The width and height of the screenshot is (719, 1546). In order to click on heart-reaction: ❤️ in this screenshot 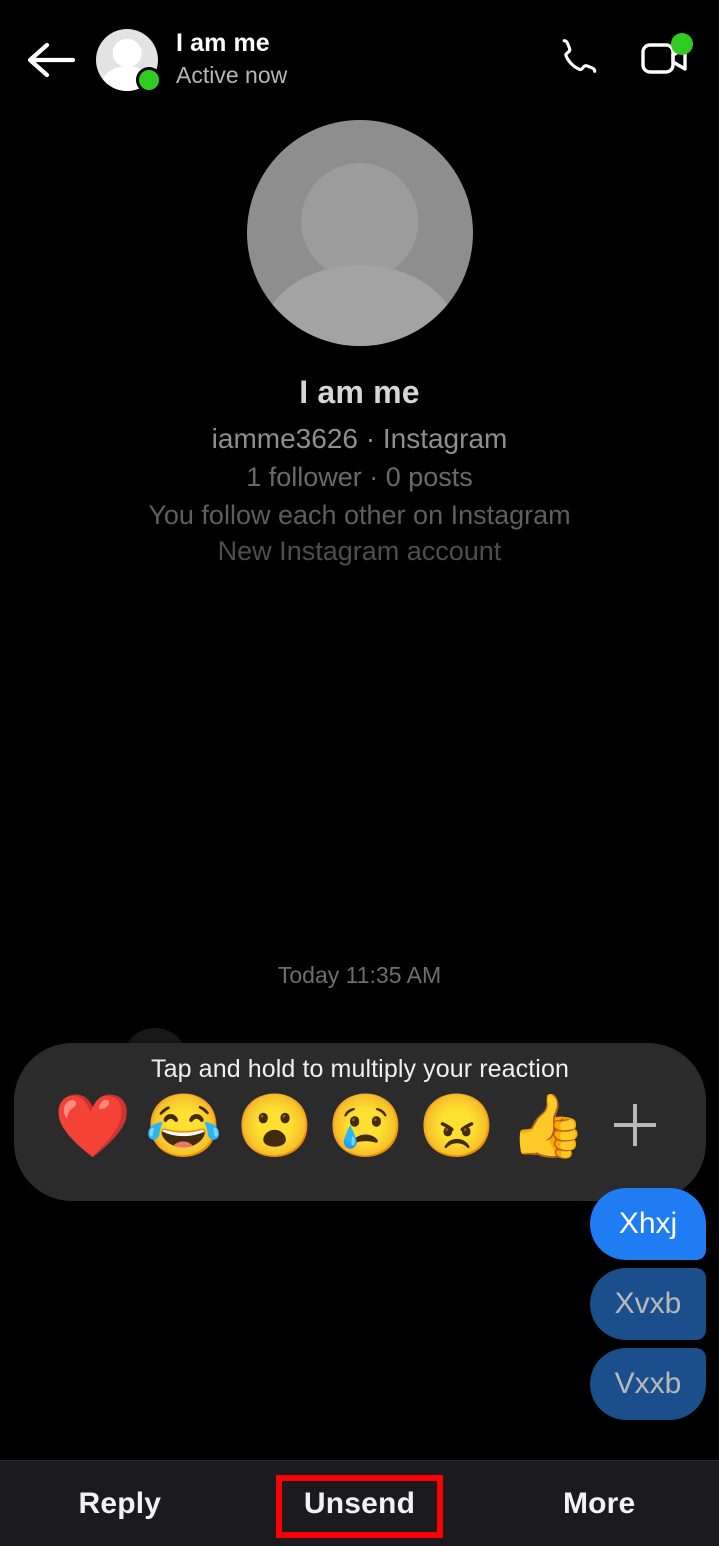, I will do `click(93, 1127)`.